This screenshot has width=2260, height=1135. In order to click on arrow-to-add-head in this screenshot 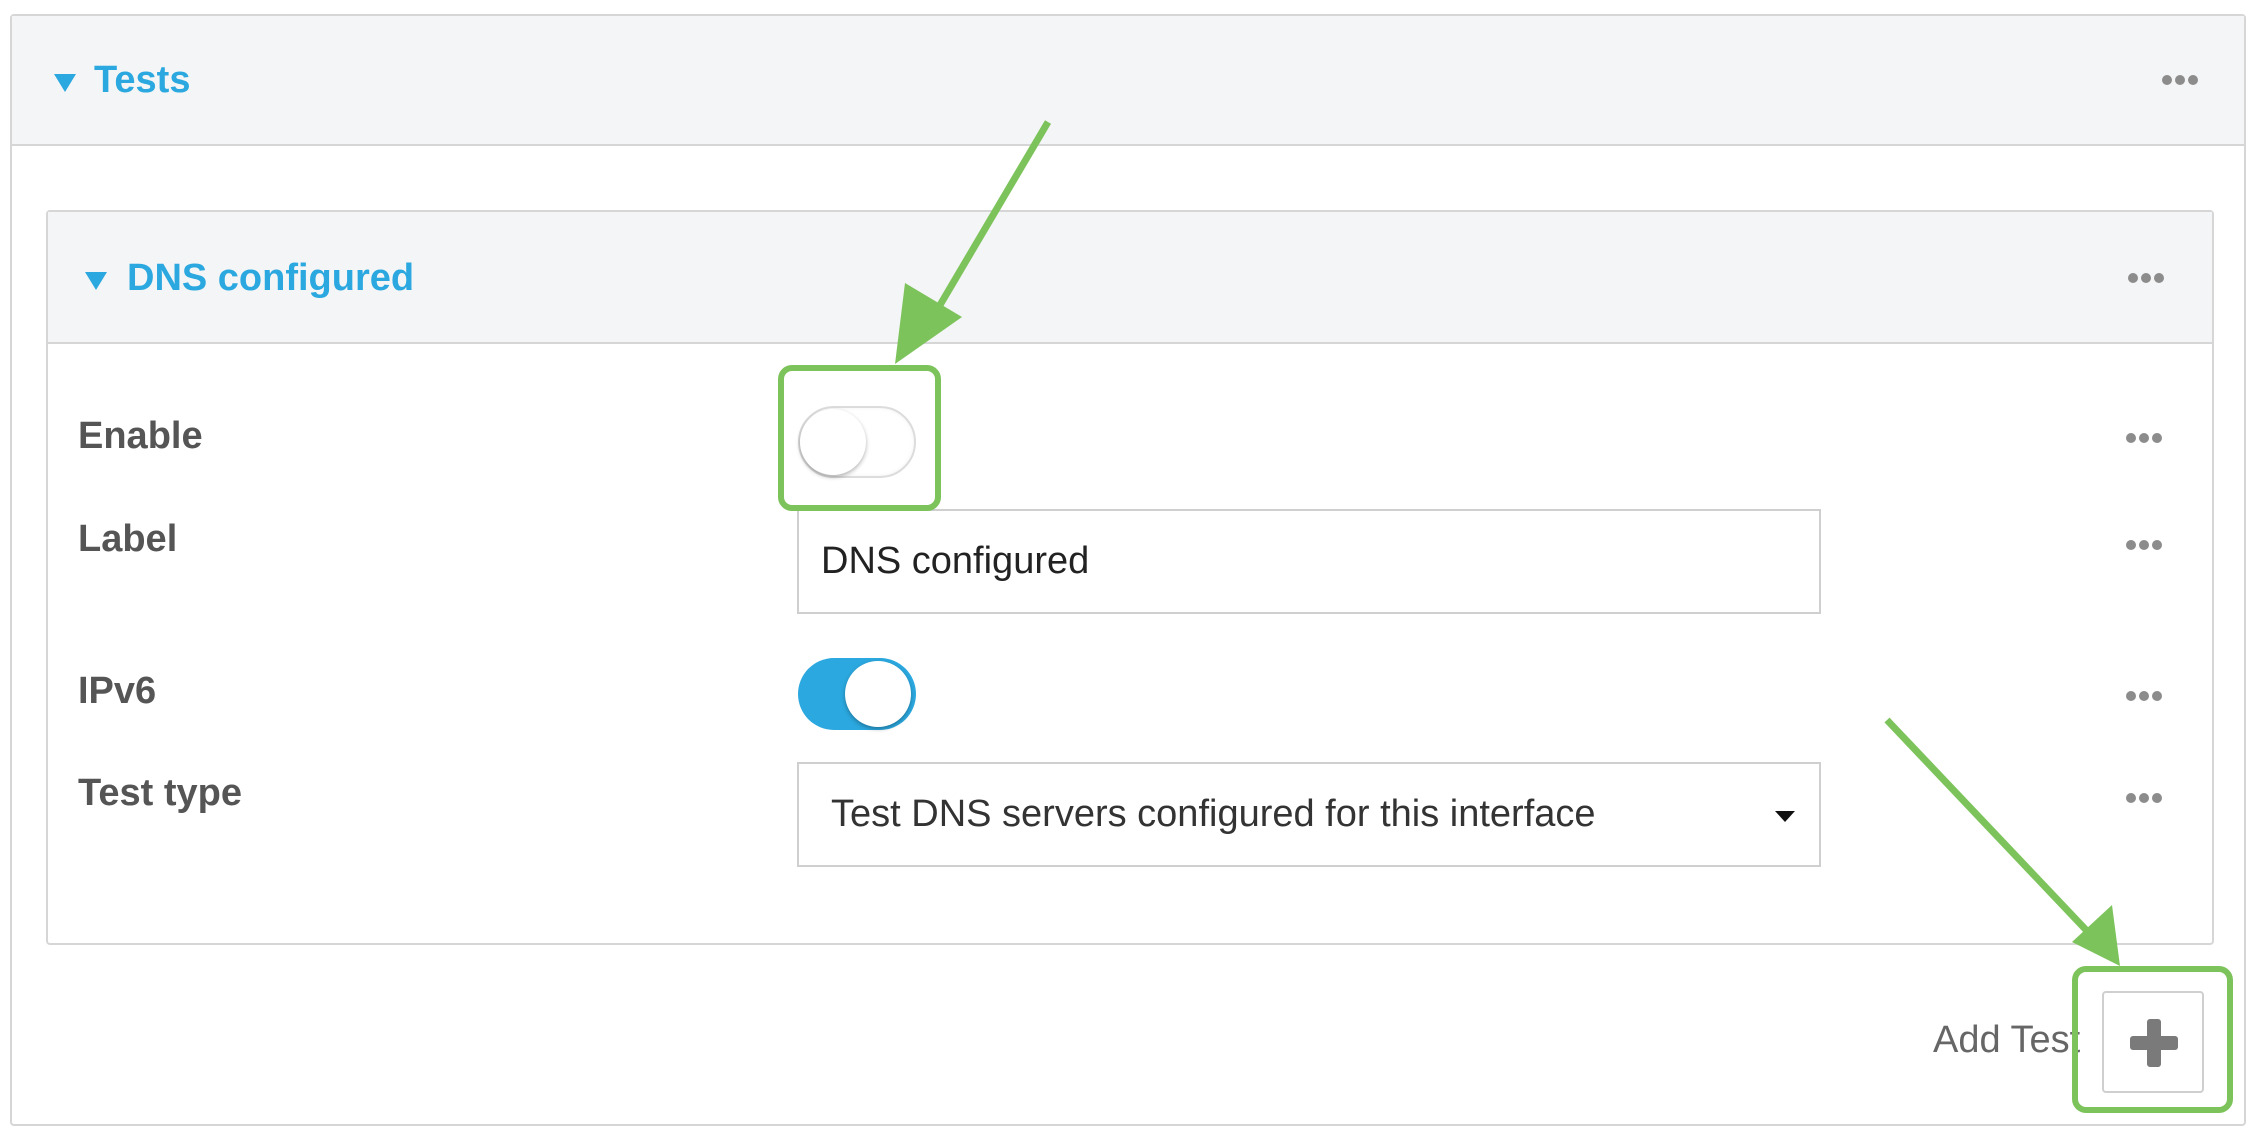, I will do `click(2096, 935)`.